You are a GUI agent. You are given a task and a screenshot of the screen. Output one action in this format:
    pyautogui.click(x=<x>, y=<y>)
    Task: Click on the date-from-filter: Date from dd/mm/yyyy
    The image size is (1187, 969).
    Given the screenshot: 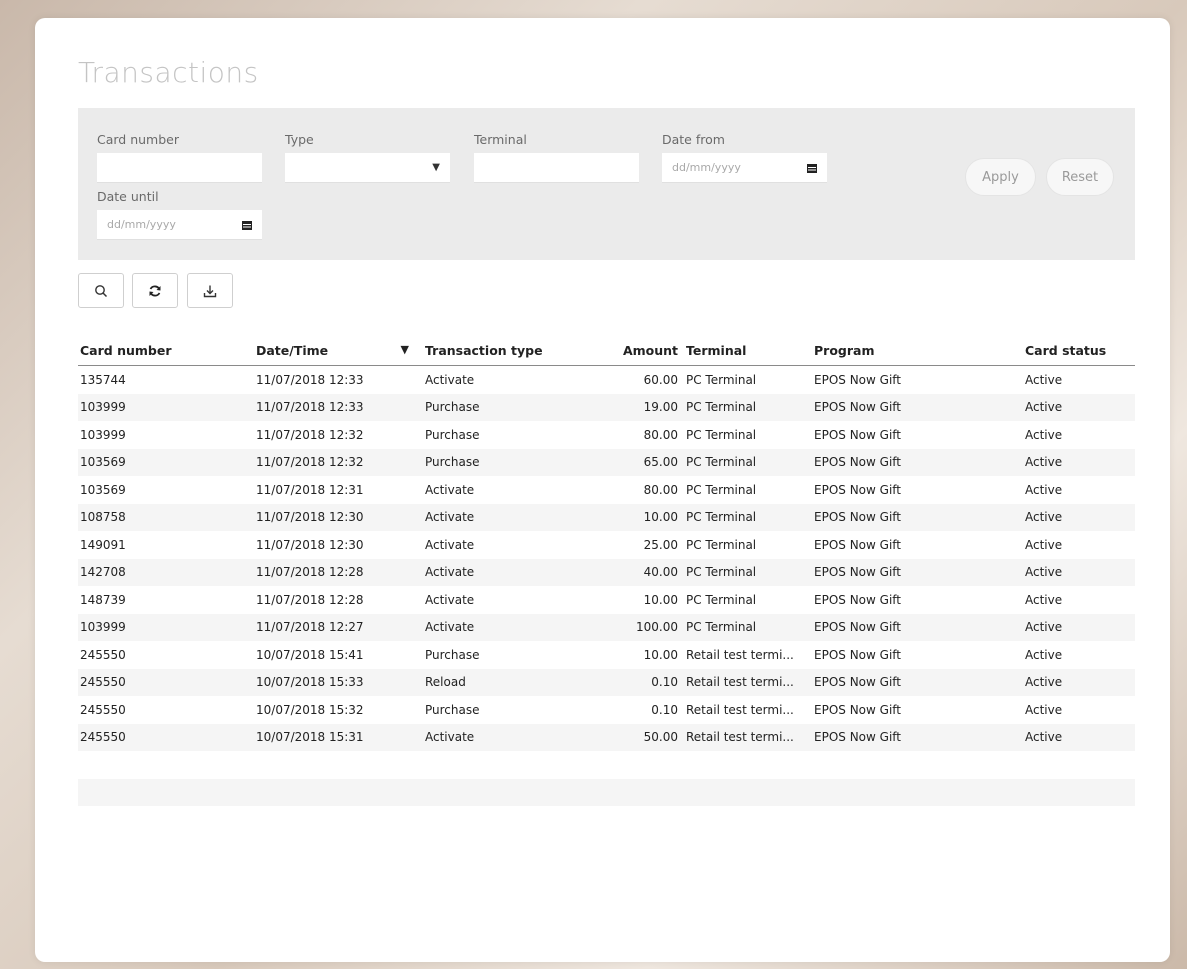 What is the action you would take?
    pyautogui.click(x=744, y=157)
    